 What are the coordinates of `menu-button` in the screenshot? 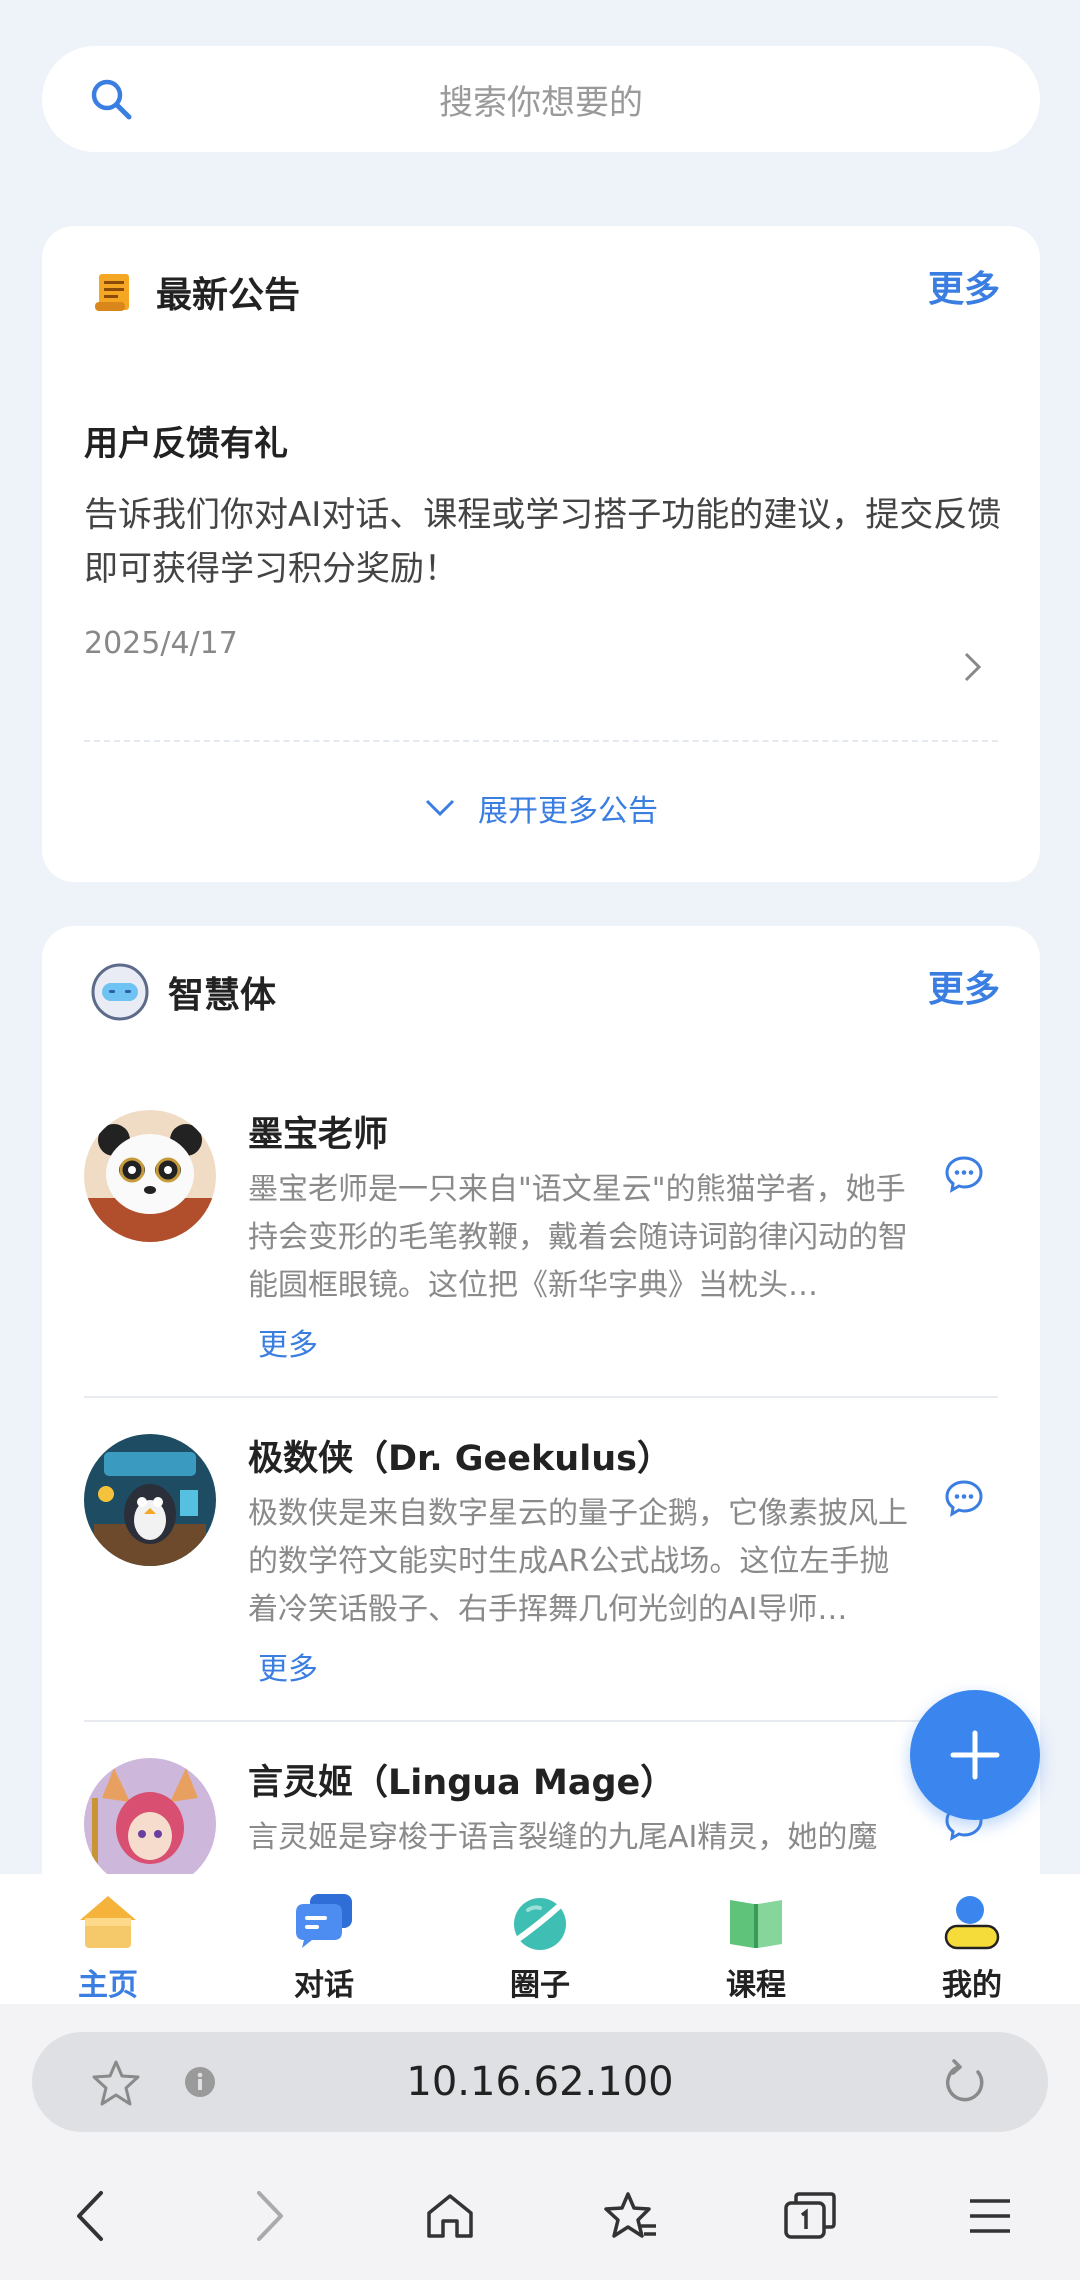 It's located at (990, 2216).